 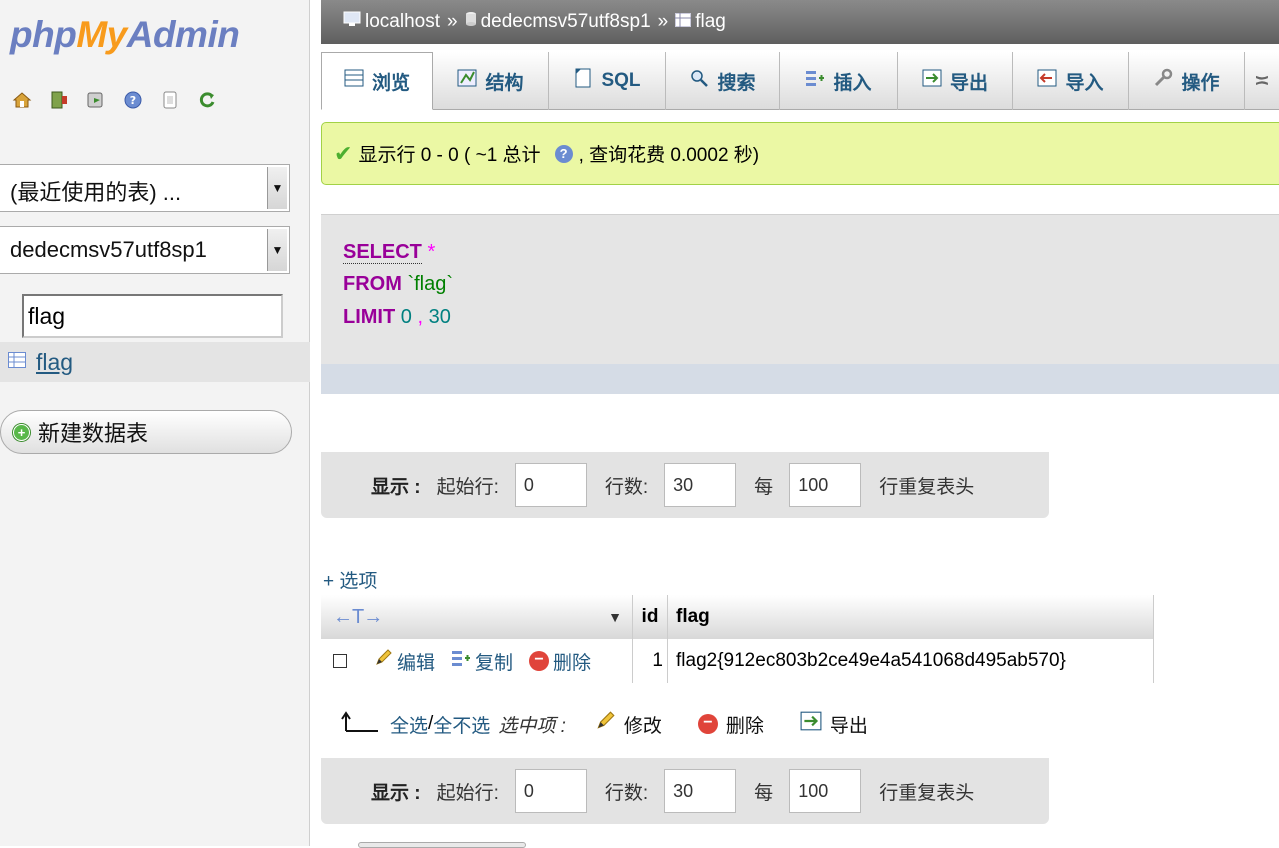 What do you see at coordinates (145, 188) in the screenshot?
I see `recent-tables-select: (最近使用的表) ... ▼` at bounding box center [145, 188].